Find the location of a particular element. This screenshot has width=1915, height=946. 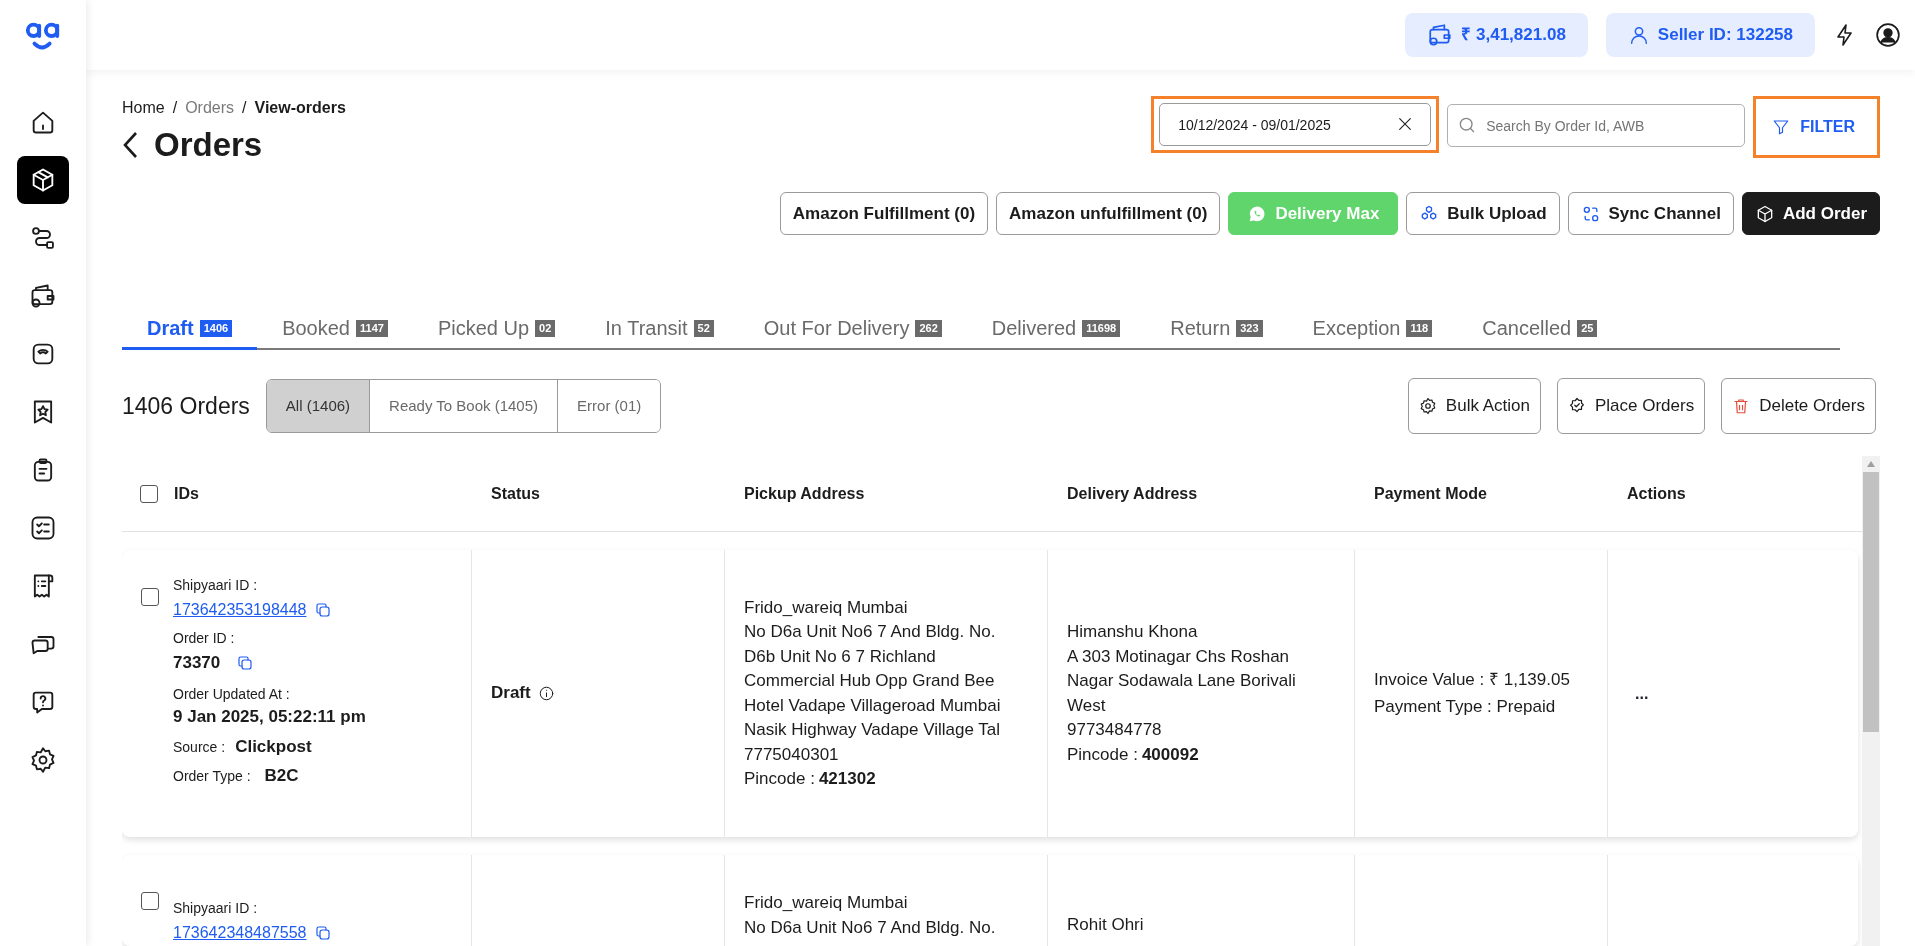

field-value: B2C is located at coordinates (281, 776).